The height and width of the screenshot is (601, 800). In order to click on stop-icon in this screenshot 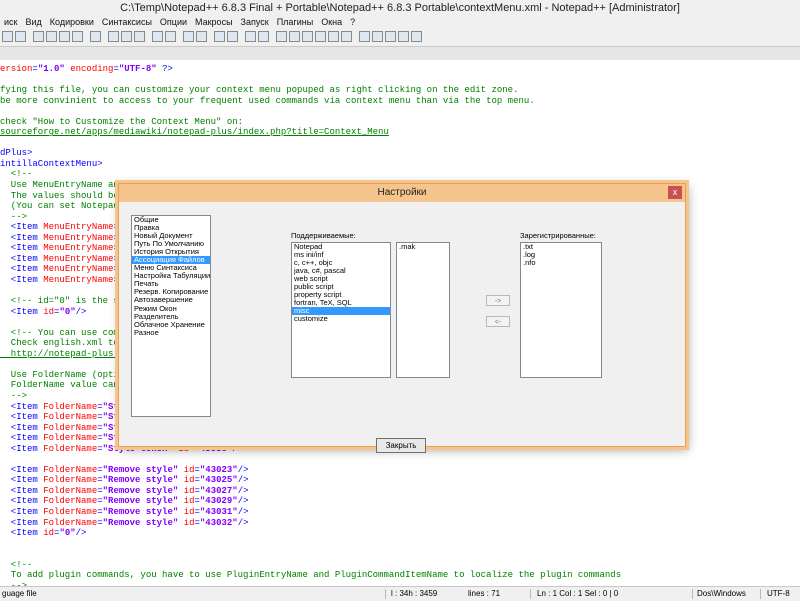, I will do `click(377, 36)`.